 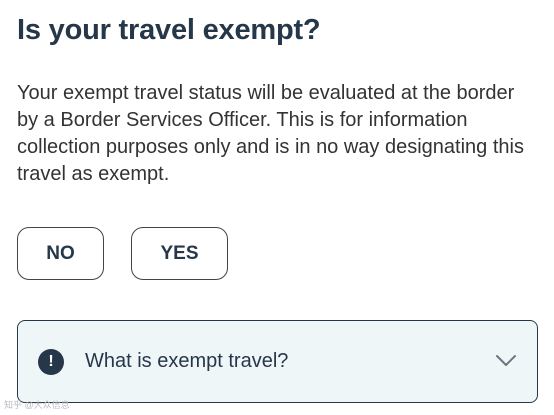 I want to click on no-button: NO, so click(x=60, y=253).